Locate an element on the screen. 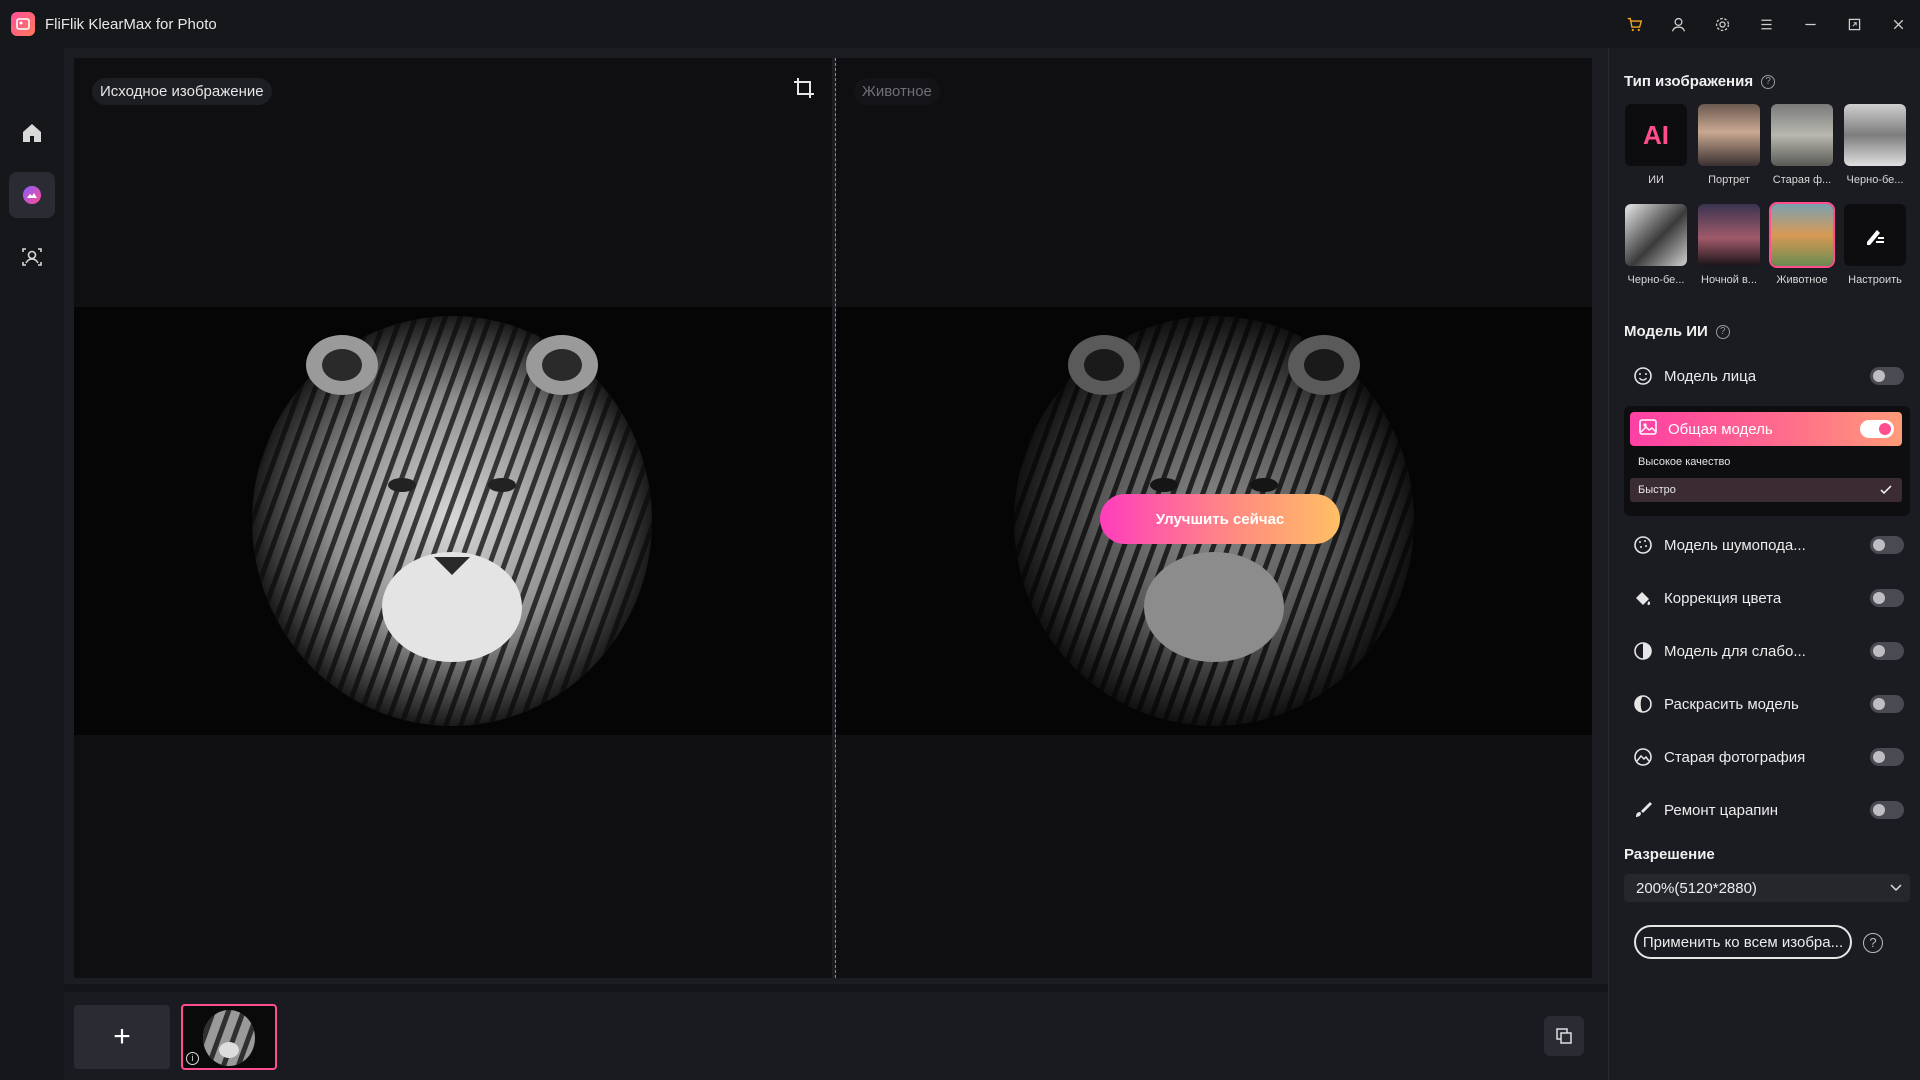 The image size is (1920, 1080). denoise-toggle is located at coordinates (1887, 545).